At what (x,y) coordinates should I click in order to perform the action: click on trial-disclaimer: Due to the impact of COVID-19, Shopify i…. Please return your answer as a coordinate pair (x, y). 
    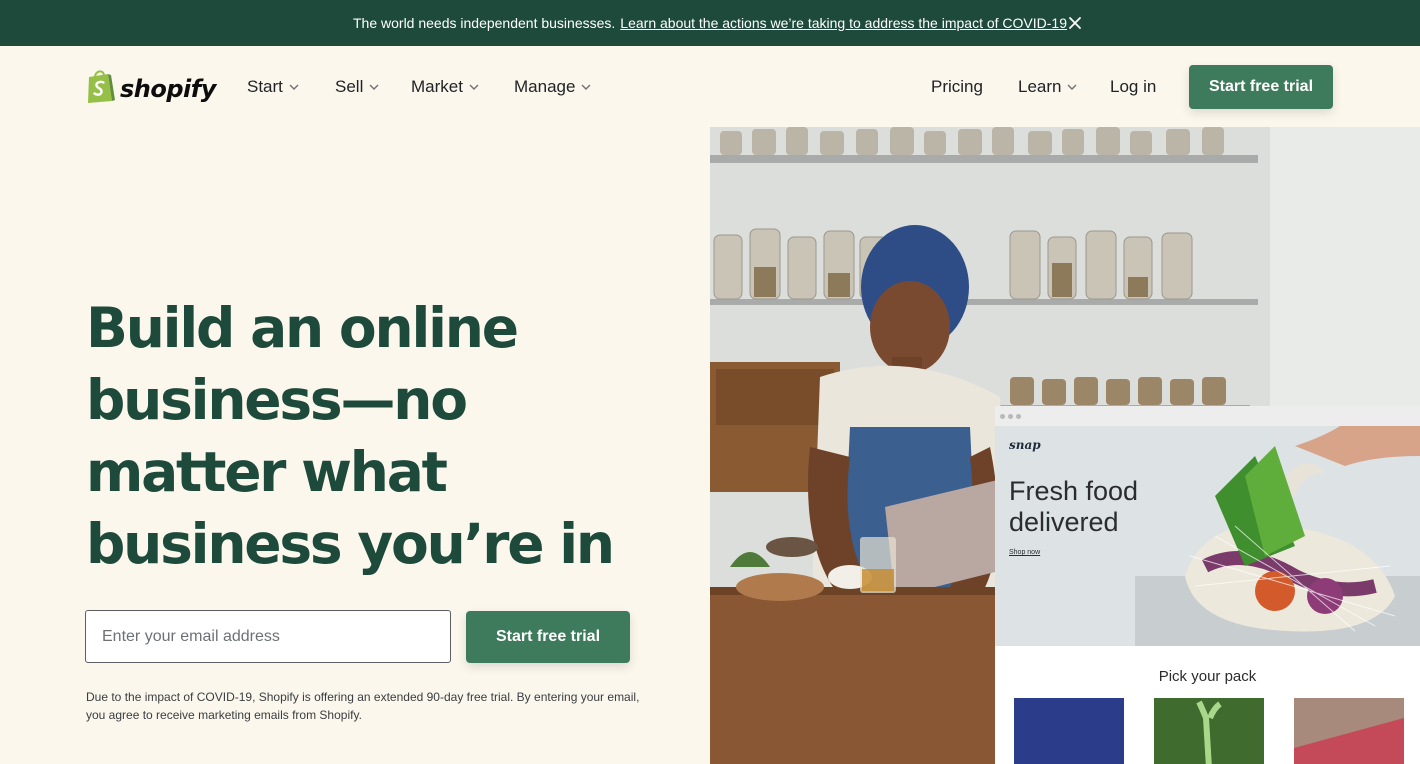
    Looking at the image, I should click on (363, 706).